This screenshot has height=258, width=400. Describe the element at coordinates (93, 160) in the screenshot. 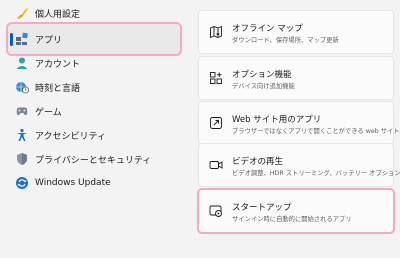

I see `sidebar-item-label: プライバシーとセキュリティ` at that location.